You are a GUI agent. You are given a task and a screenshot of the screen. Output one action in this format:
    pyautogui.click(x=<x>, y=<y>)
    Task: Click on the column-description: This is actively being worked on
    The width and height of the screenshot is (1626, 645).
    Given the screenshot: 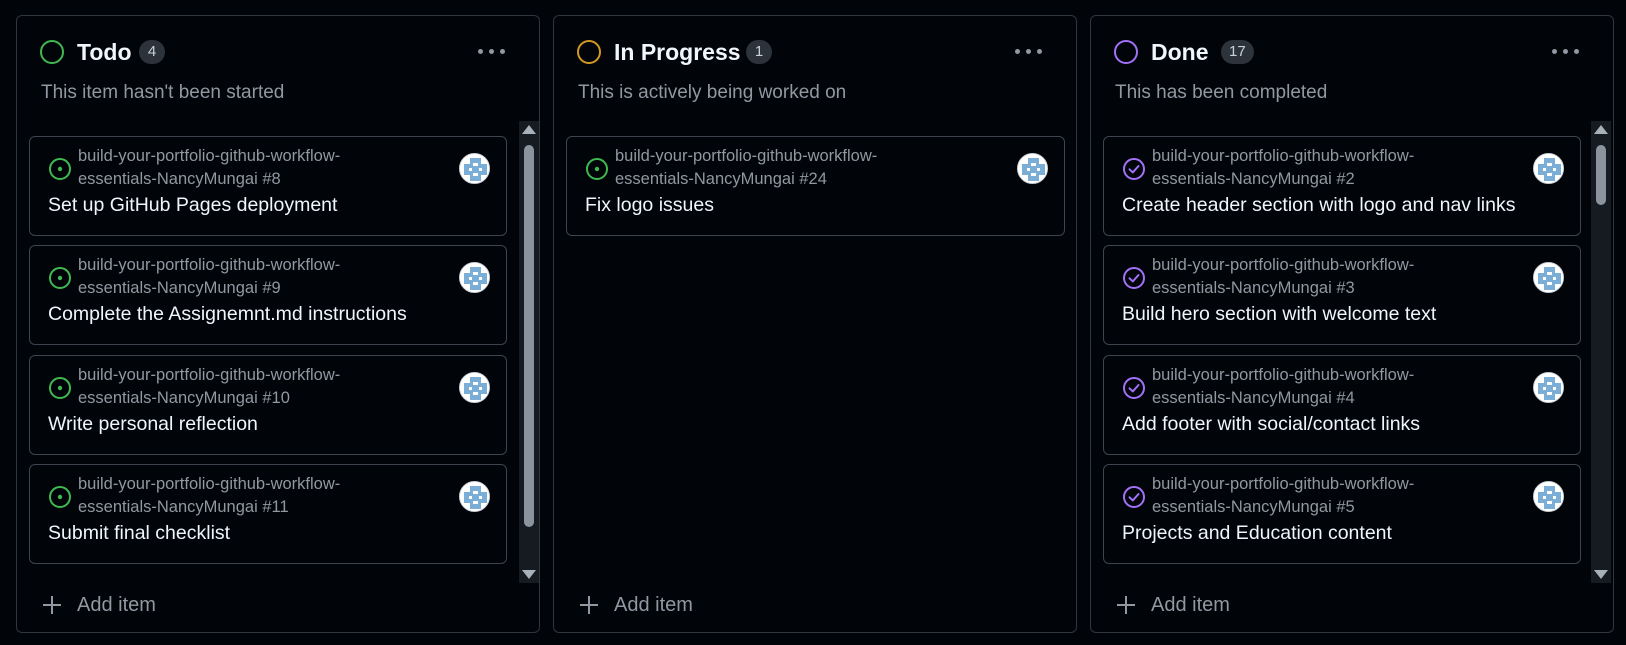 What is the action you would take?
    pyautogui.click(x=712, y=92)
    